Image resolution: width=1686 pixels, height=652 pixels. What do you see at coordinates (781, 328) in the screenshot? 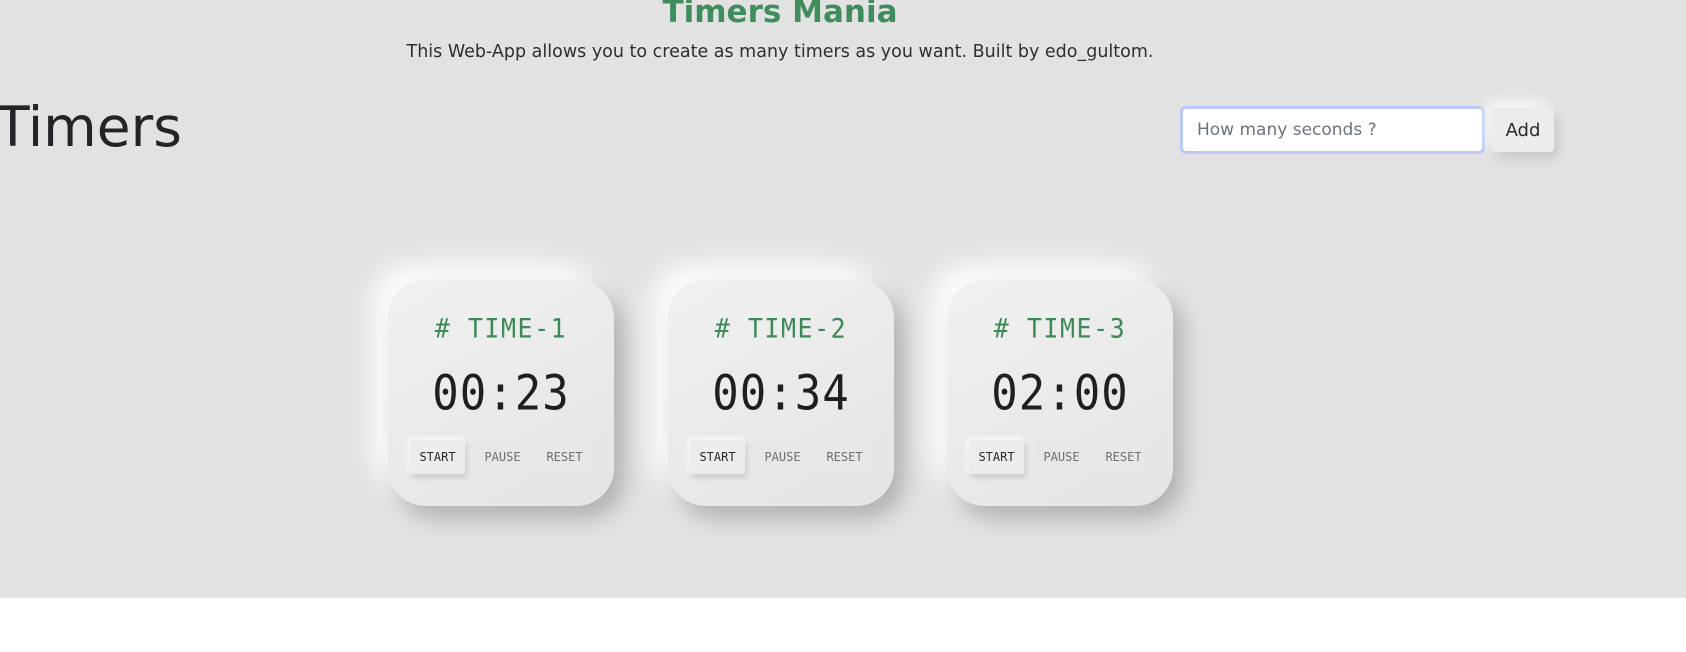
I see `timer-title: # TIME-2` at bounding box center [781, 328].